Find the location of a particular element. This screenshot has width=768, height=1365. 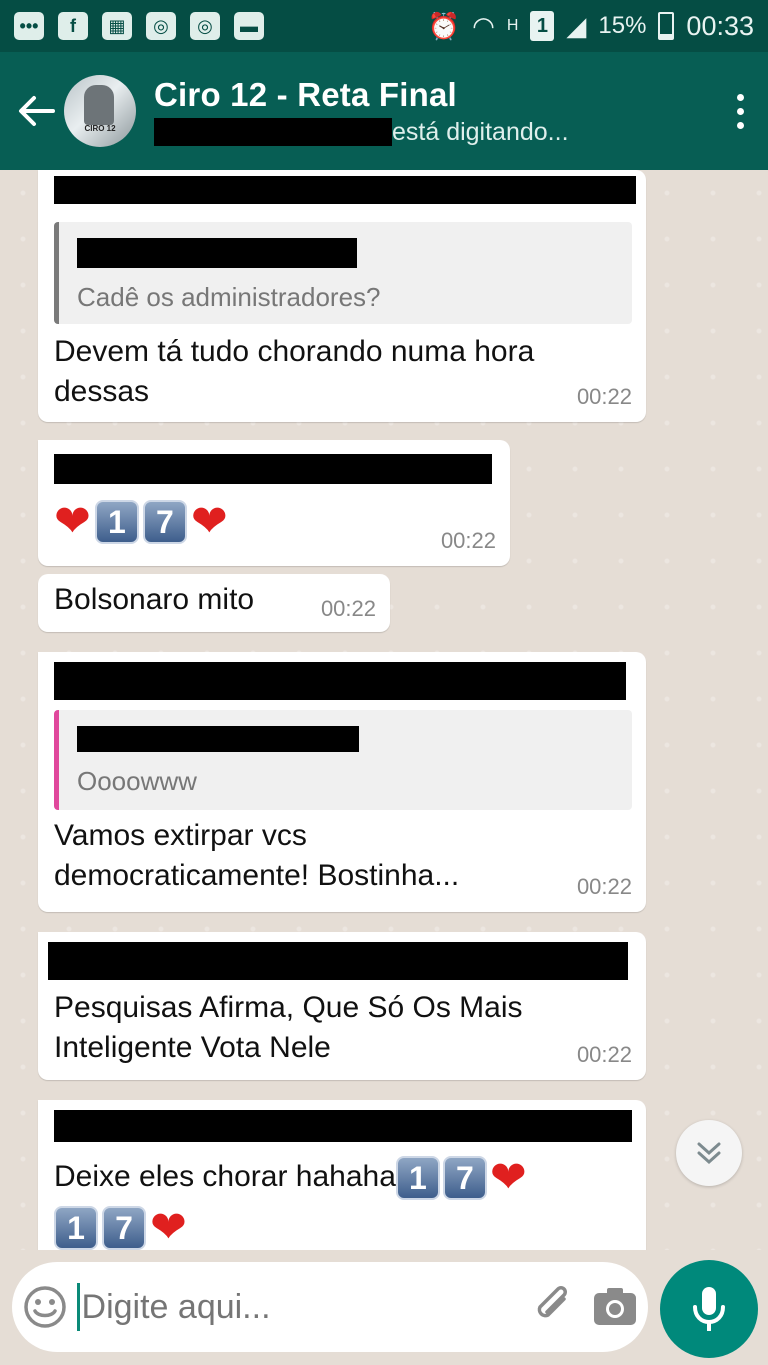

chevron-down-icon is located at coordinates (709, 1153).